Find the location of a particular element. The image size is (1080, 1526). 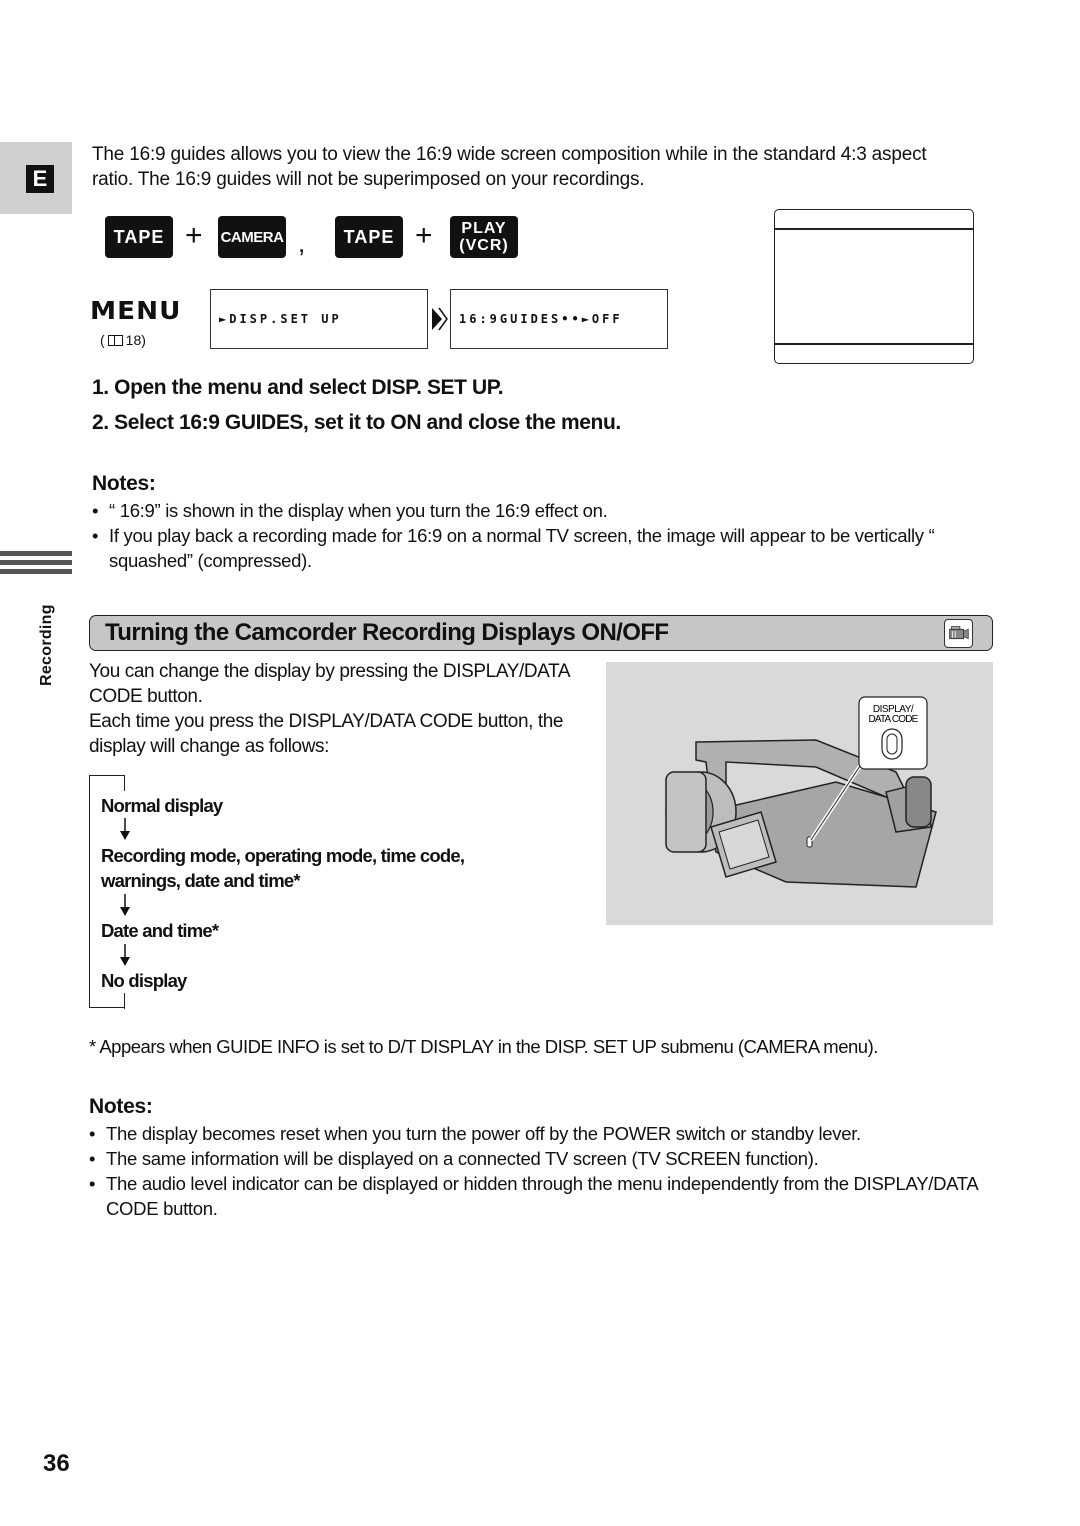

page-number: 36 is located at coordinates (56, 1463).